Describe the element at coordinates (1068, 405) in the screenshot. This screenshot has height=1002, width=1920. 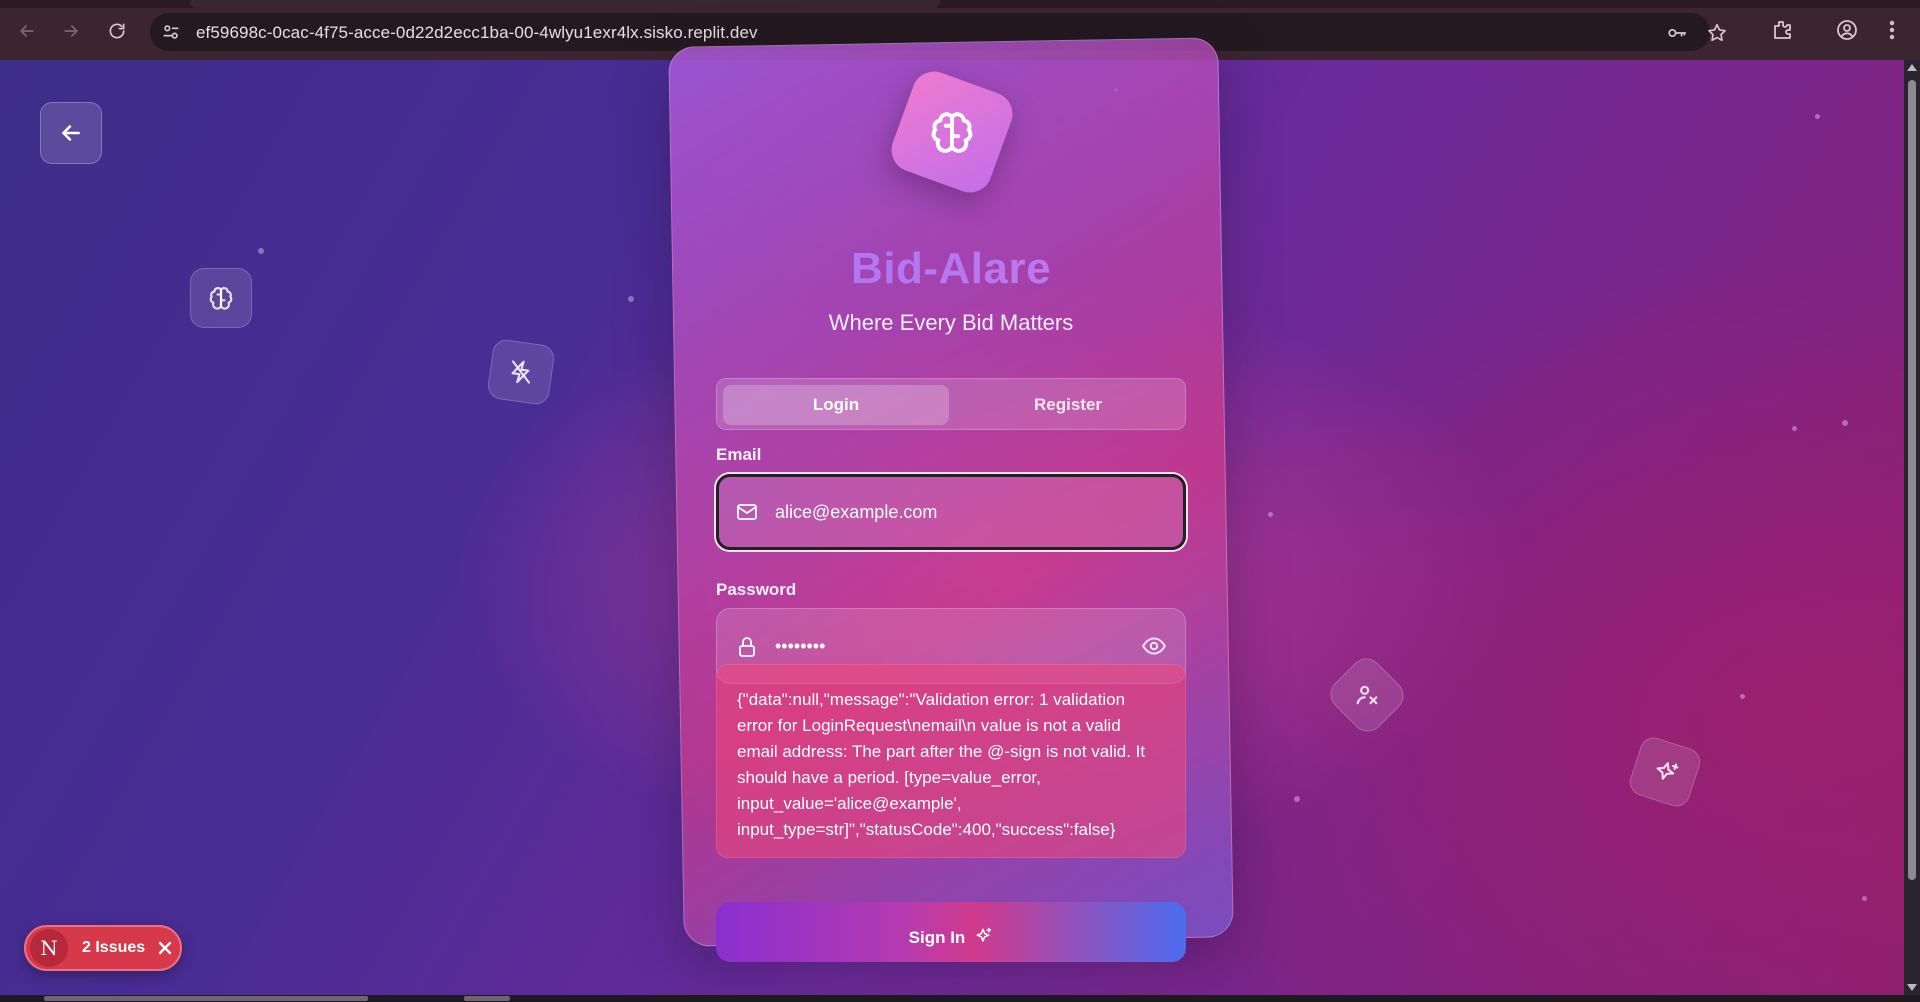
I see `tab-register: Register` at that location.